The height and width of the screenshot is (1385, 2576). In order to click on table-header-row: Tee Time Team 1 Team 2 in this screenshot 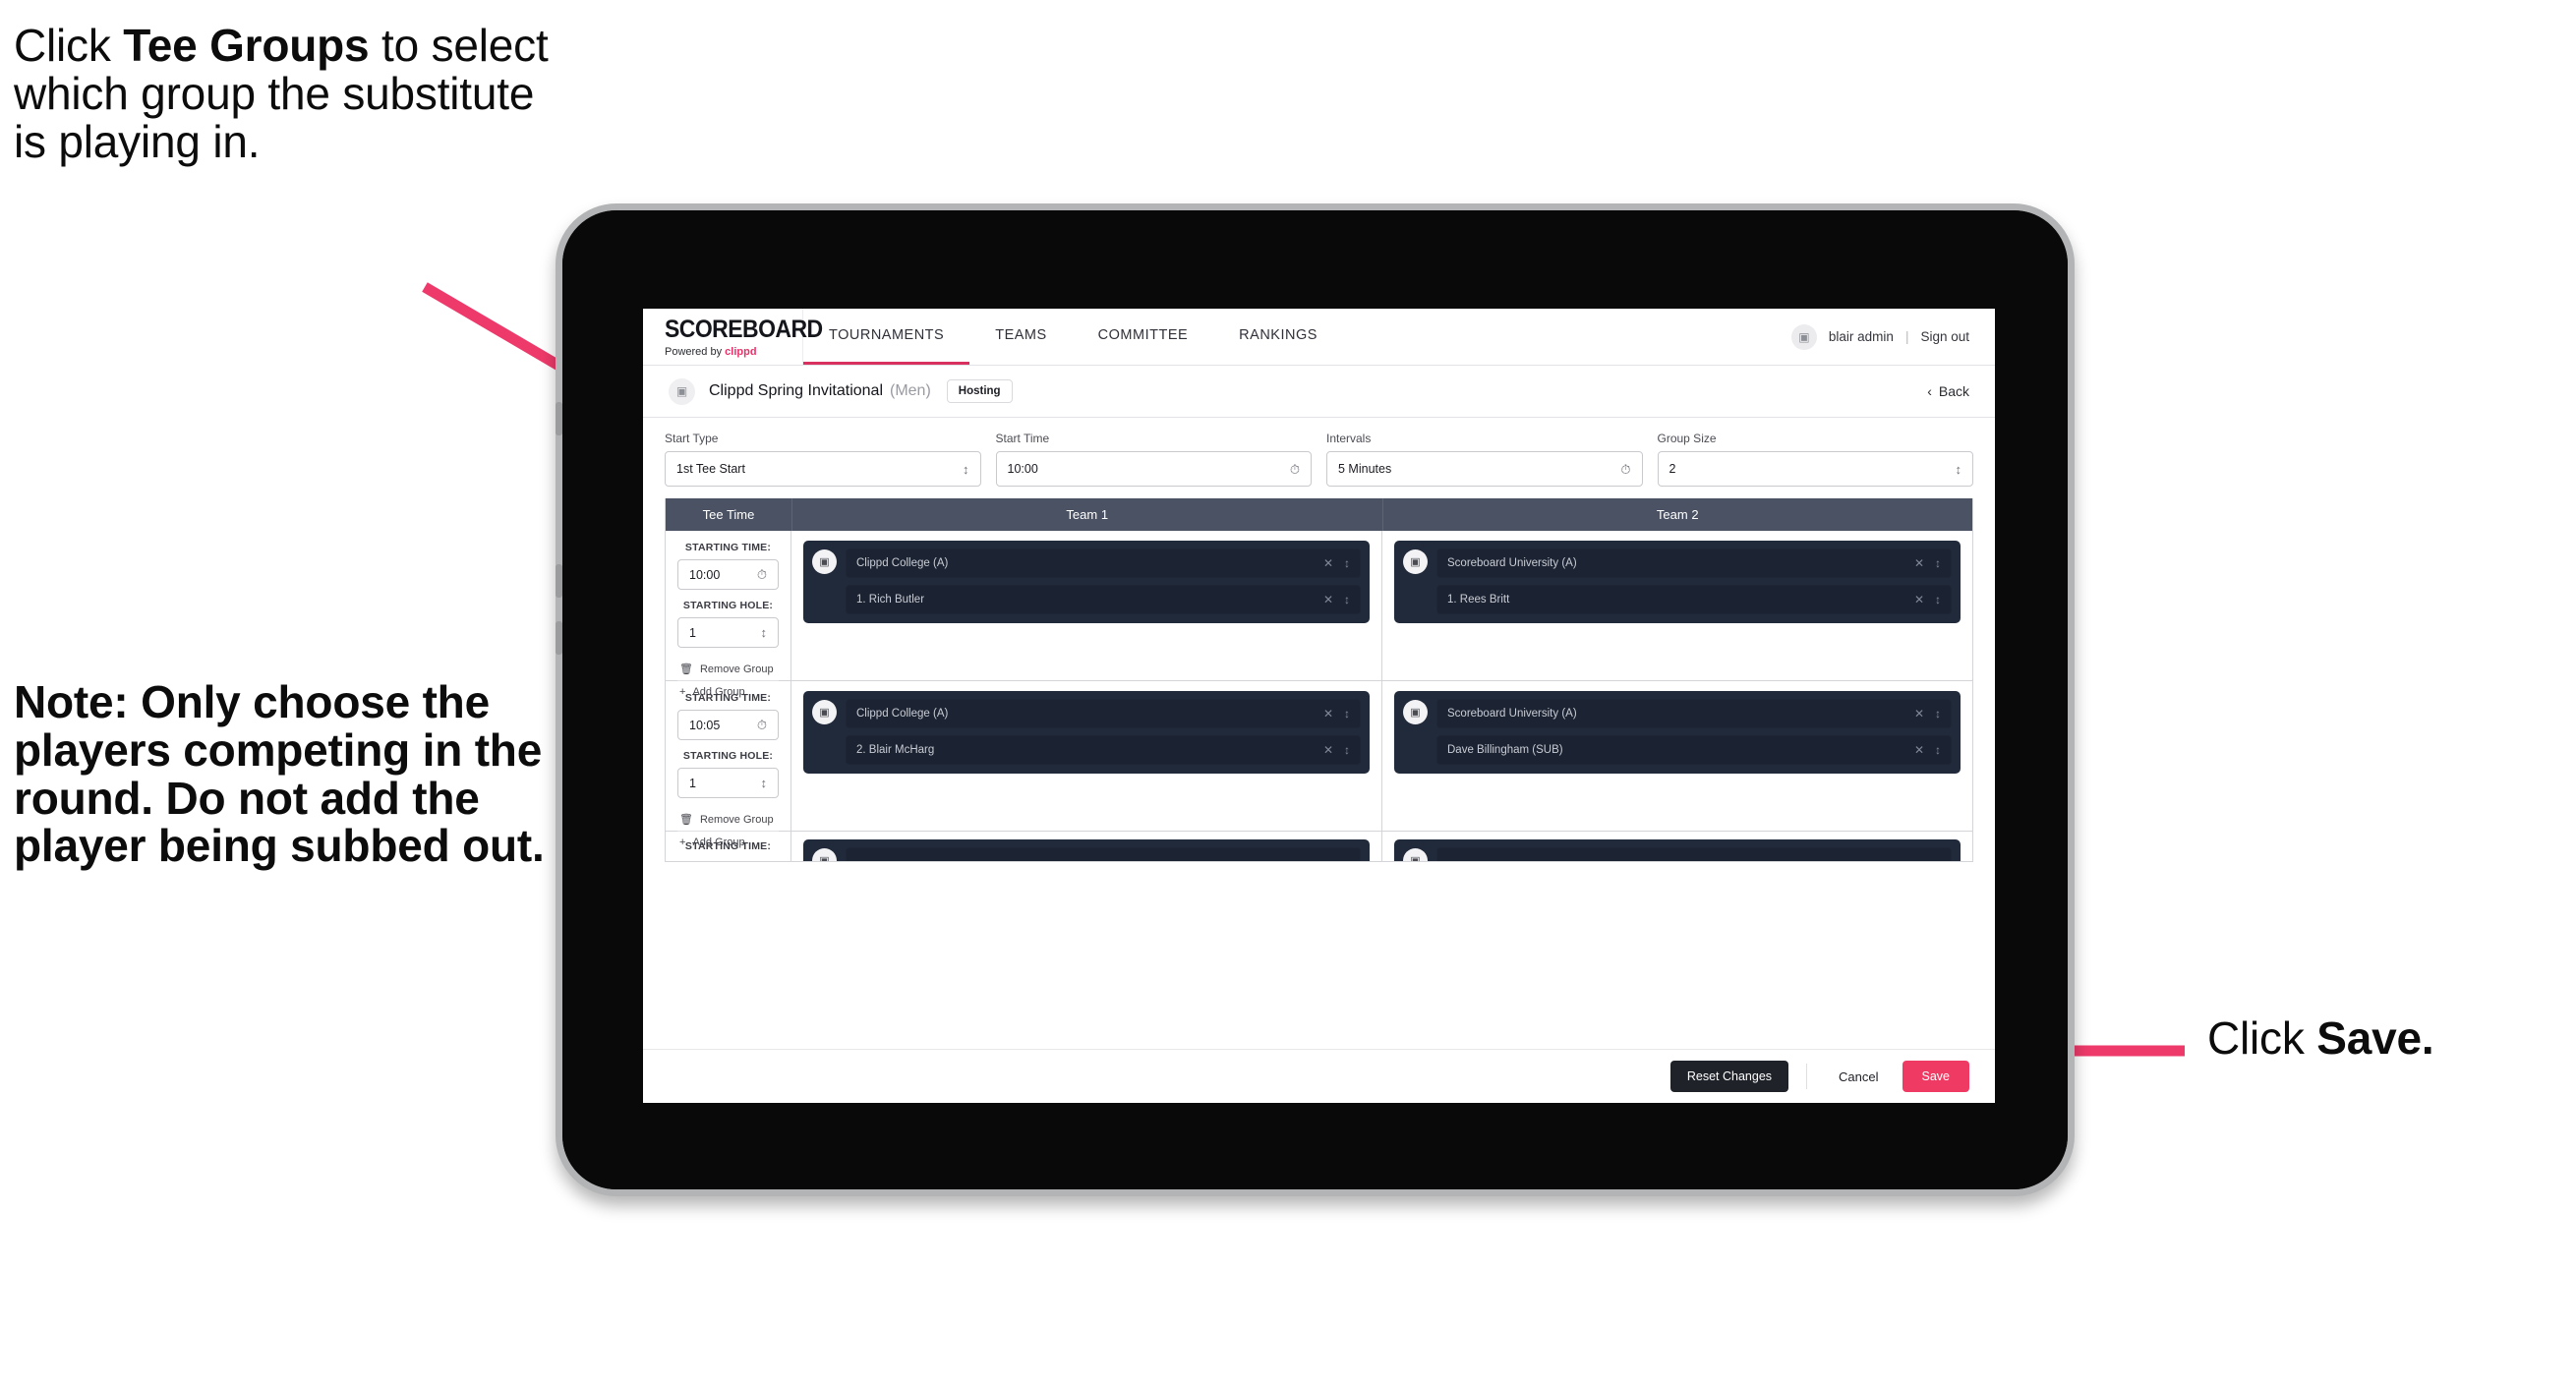, I will do `click(1319, 514)`.